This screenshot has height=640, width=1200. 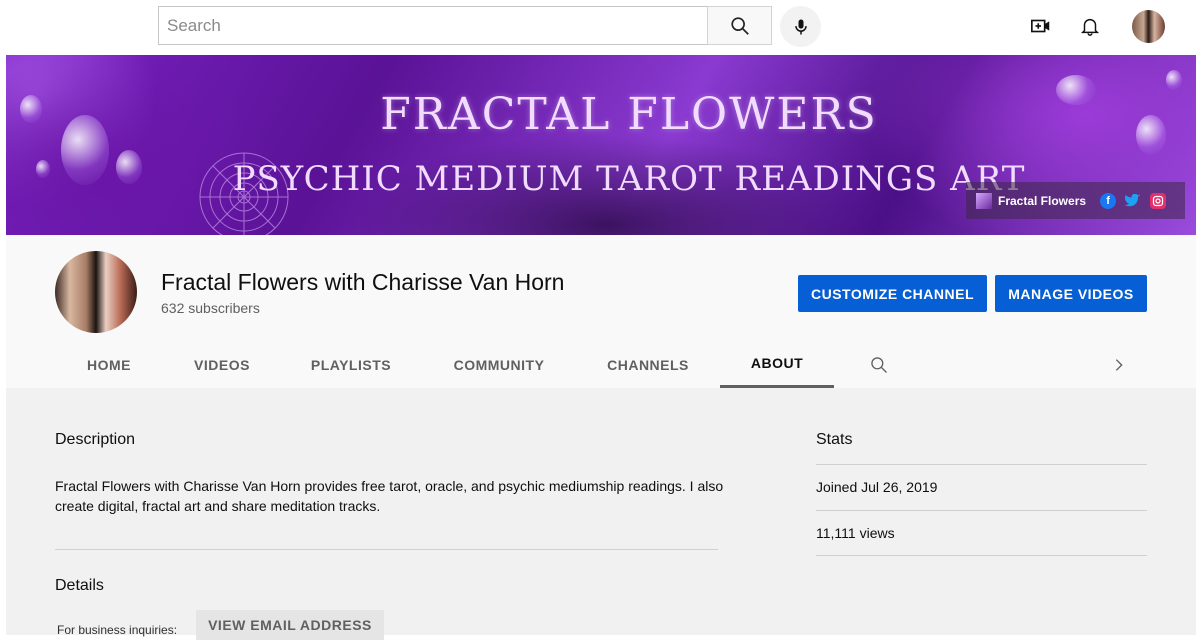 What do you see at coordinates (1108, 200) in the screenshot?
I see `facebook-icon: f` at bounding box center [1108, 200].